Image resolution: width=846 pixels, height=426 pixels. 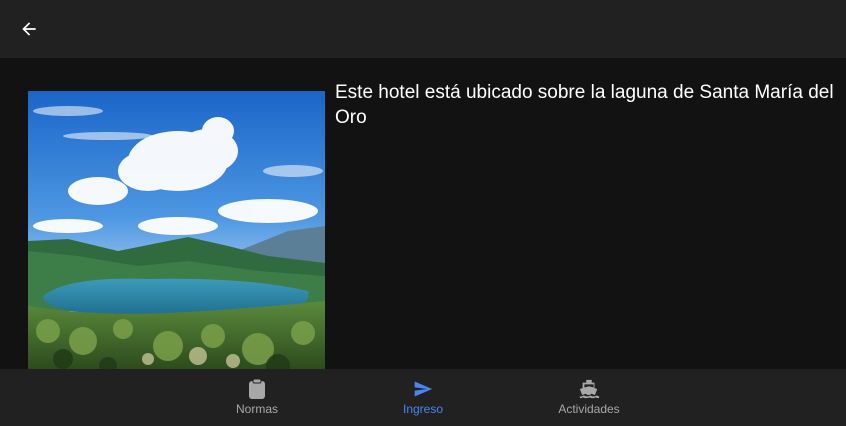 I want to click on nav-label: Ingreso, so click(x=423, y=409).